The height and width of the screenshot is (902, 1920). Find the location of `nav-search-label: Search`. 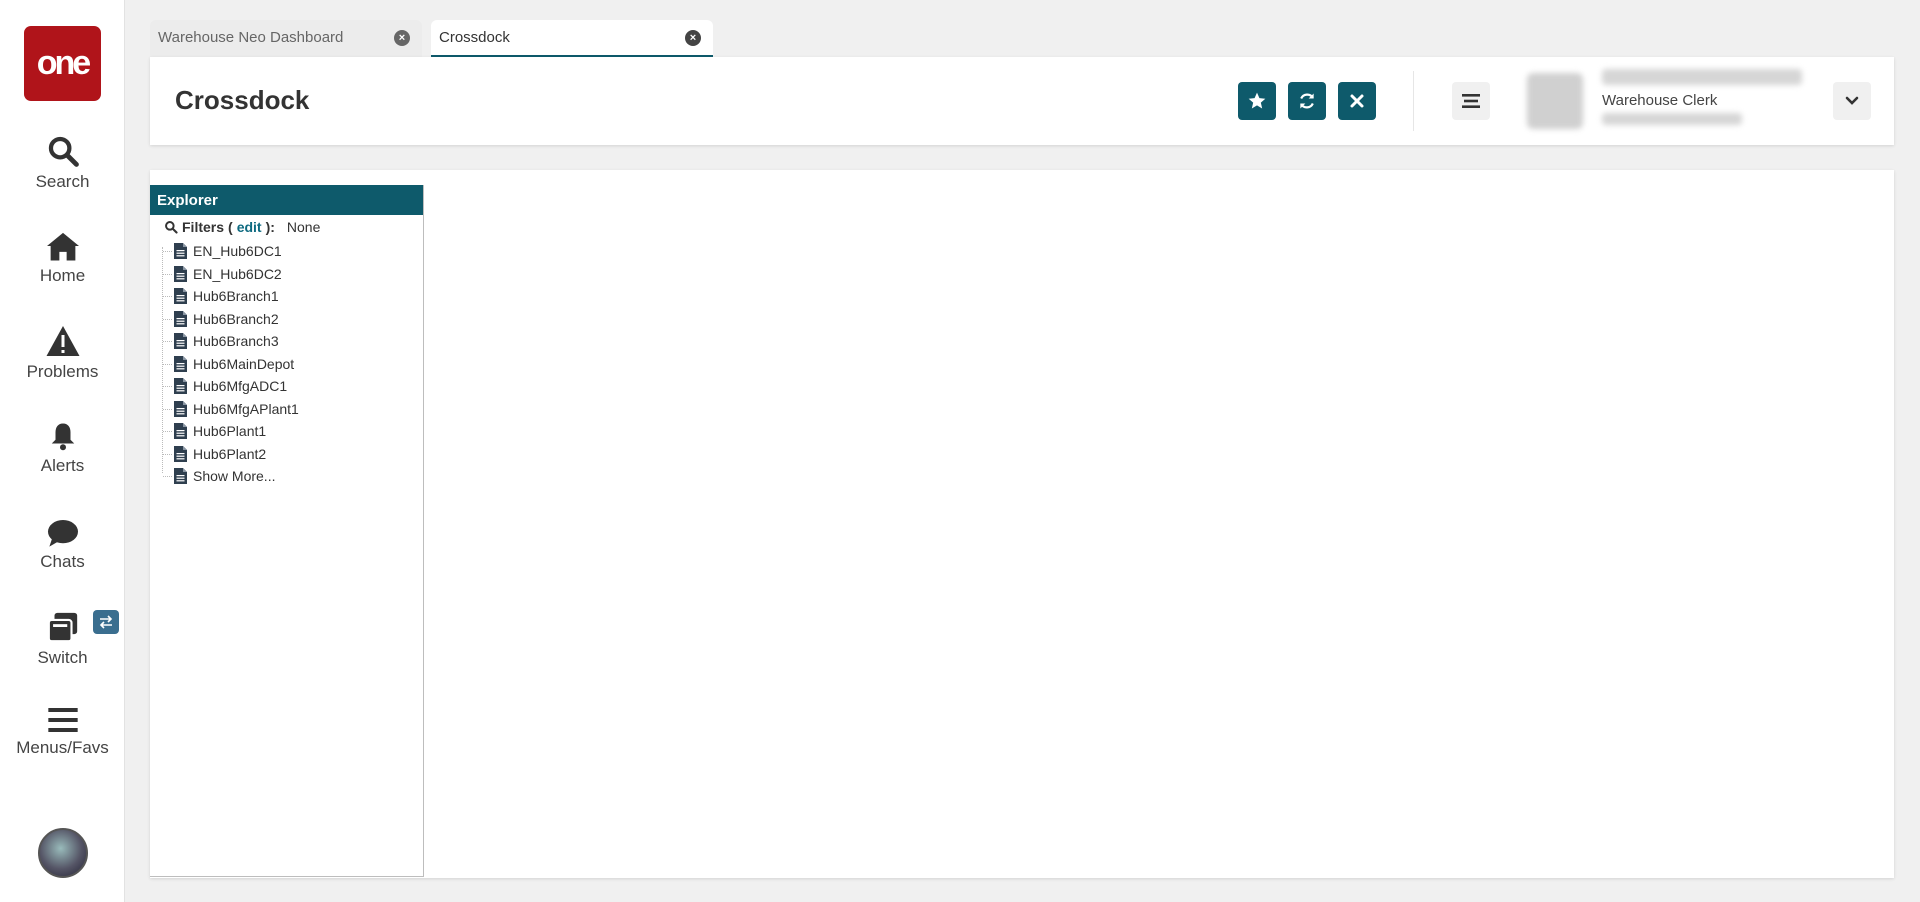

nav-search-label: Search is located at coordinates (62, 181).